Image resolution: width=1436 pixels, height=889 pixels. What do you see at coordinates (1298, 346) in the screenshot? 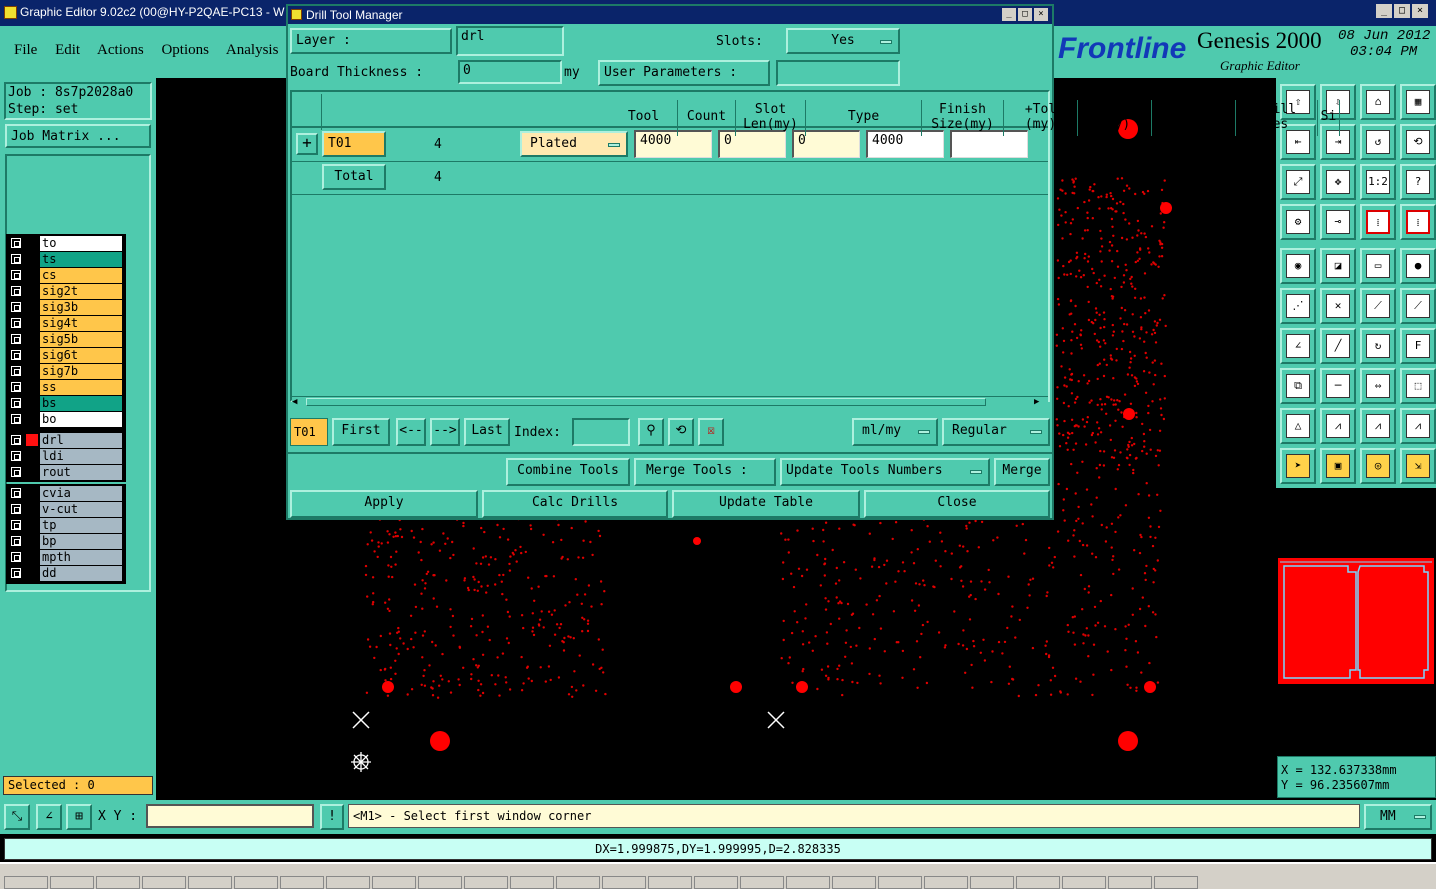
I see `toolbar-button: ∠` at bounding box center [1298, 346].